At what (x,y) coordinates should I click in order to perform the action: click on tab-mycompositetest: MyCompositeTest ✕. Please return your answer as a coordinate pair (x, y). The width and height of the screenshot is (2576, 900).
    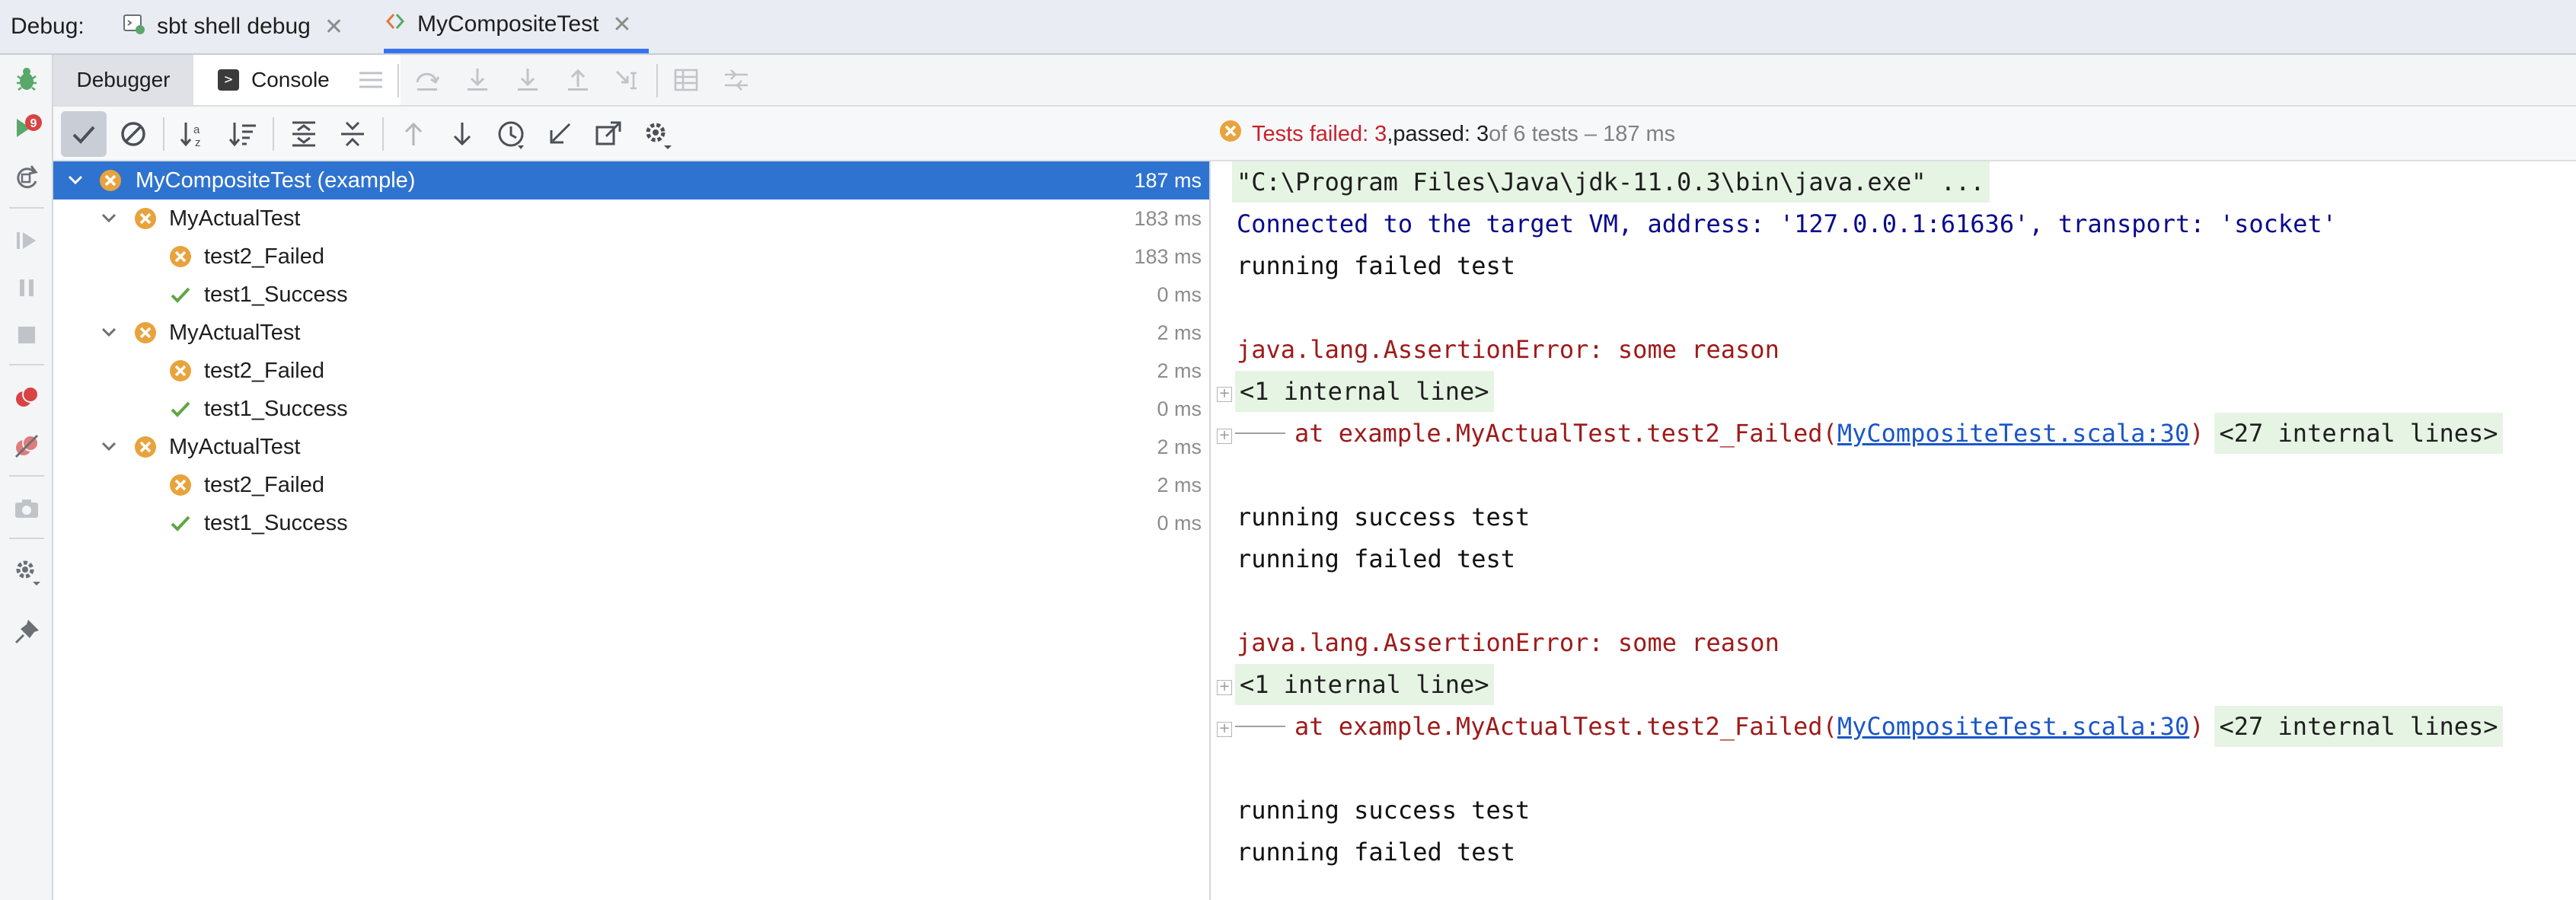
    Looking at the image, I should click on (516, 26).